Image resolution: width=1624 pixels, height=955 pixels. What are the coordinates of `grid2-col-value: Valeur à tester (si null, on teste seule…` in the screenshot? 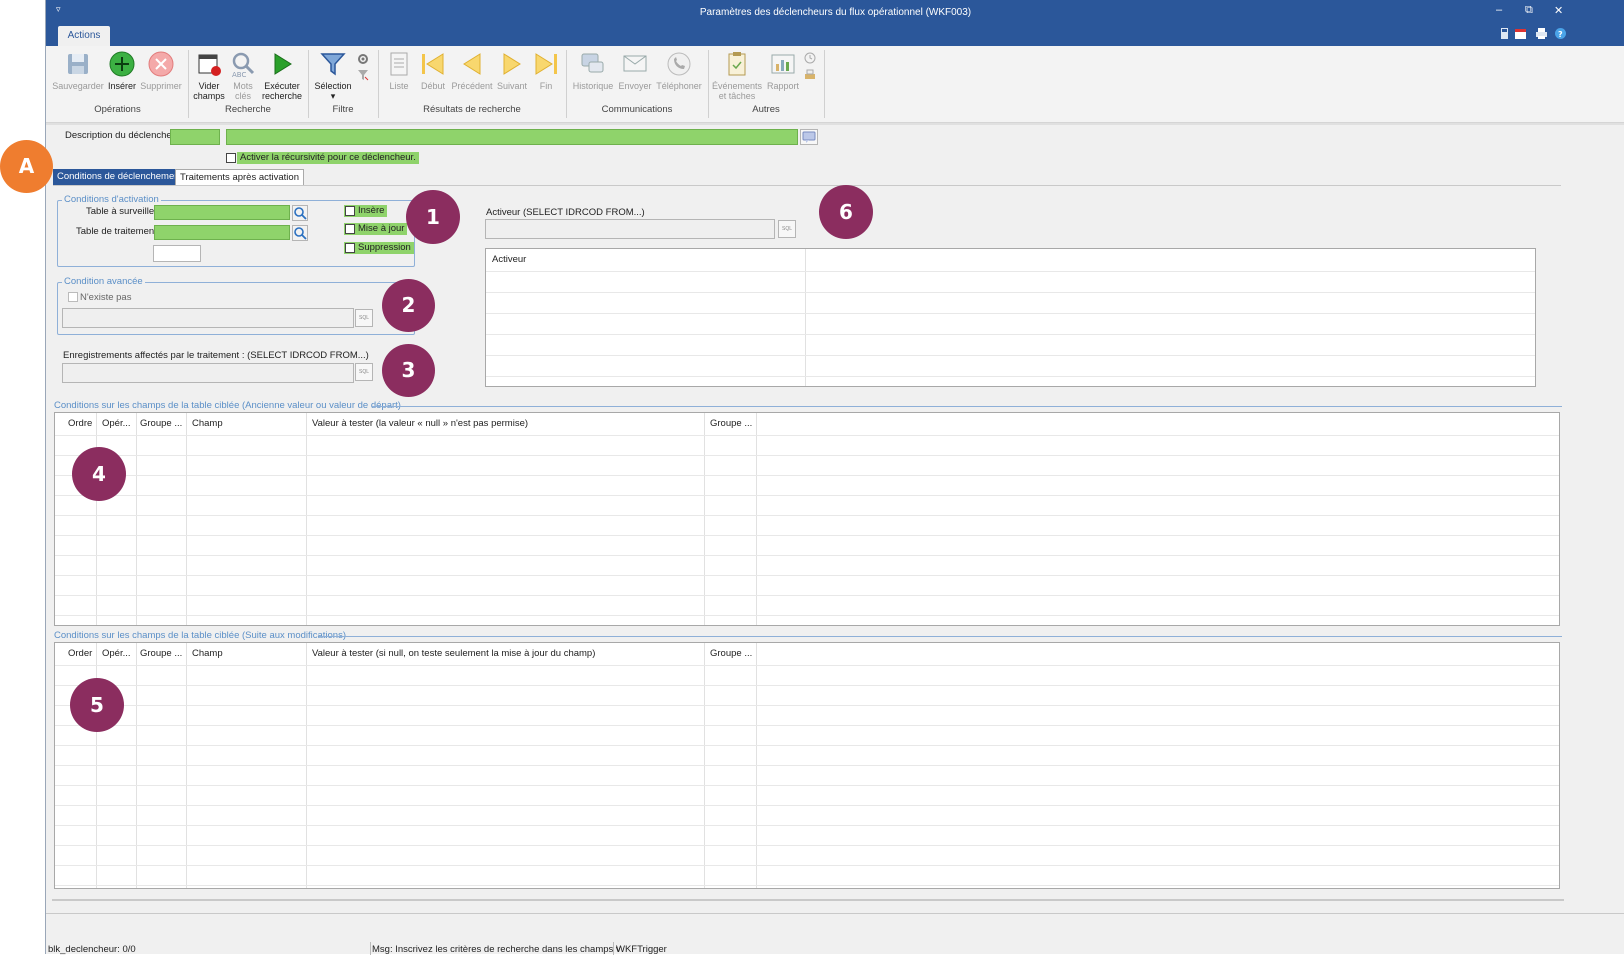 It's located at (505, 654).